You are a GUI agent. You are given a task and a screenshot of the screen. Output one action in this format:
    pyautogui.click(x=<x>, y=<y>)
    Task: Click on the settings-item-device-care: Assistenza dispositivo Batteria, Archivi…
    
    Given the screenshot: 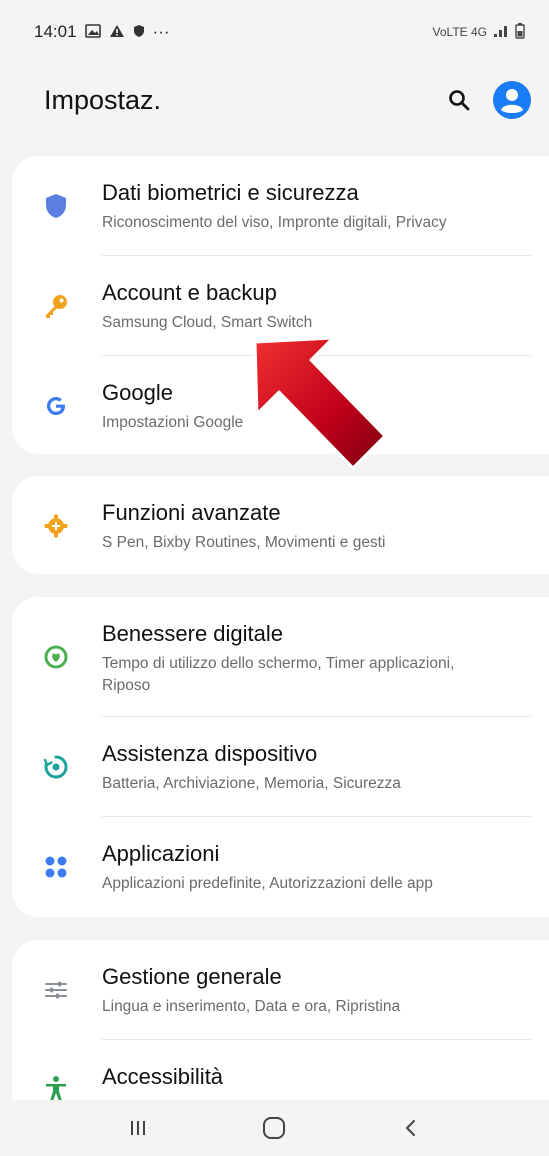 What is the action you would take?
    pyautogui.click(x=280, y=767)
    